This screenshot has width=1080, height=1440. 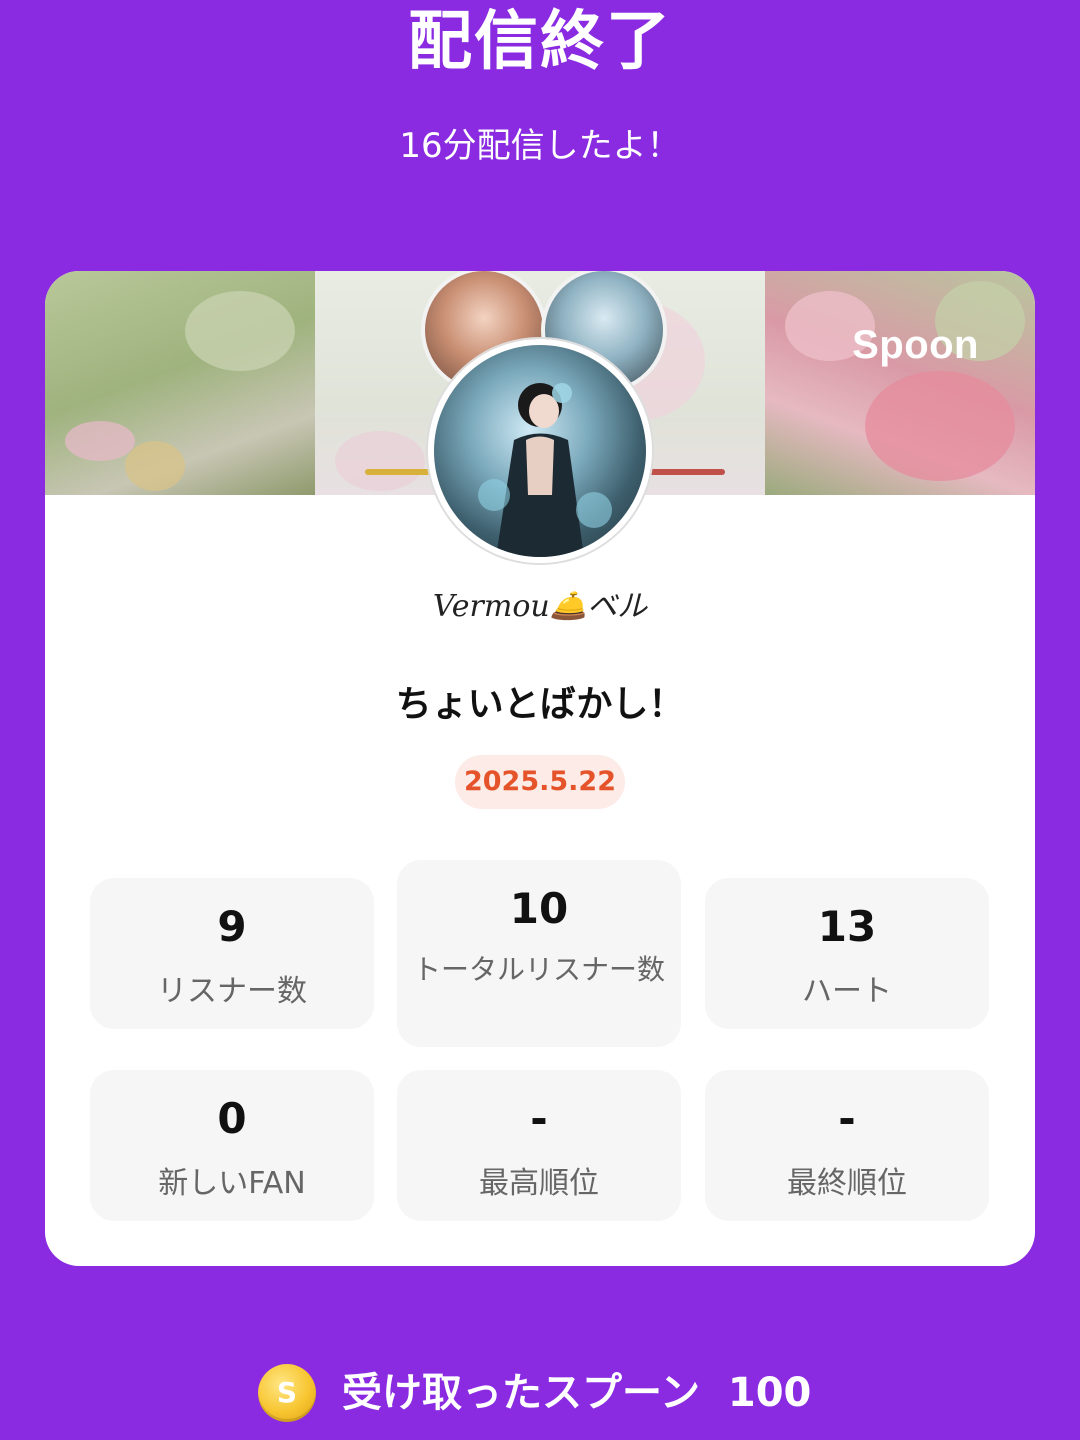 I want to click on stat-label: ハート, so click(x=847, y=991).